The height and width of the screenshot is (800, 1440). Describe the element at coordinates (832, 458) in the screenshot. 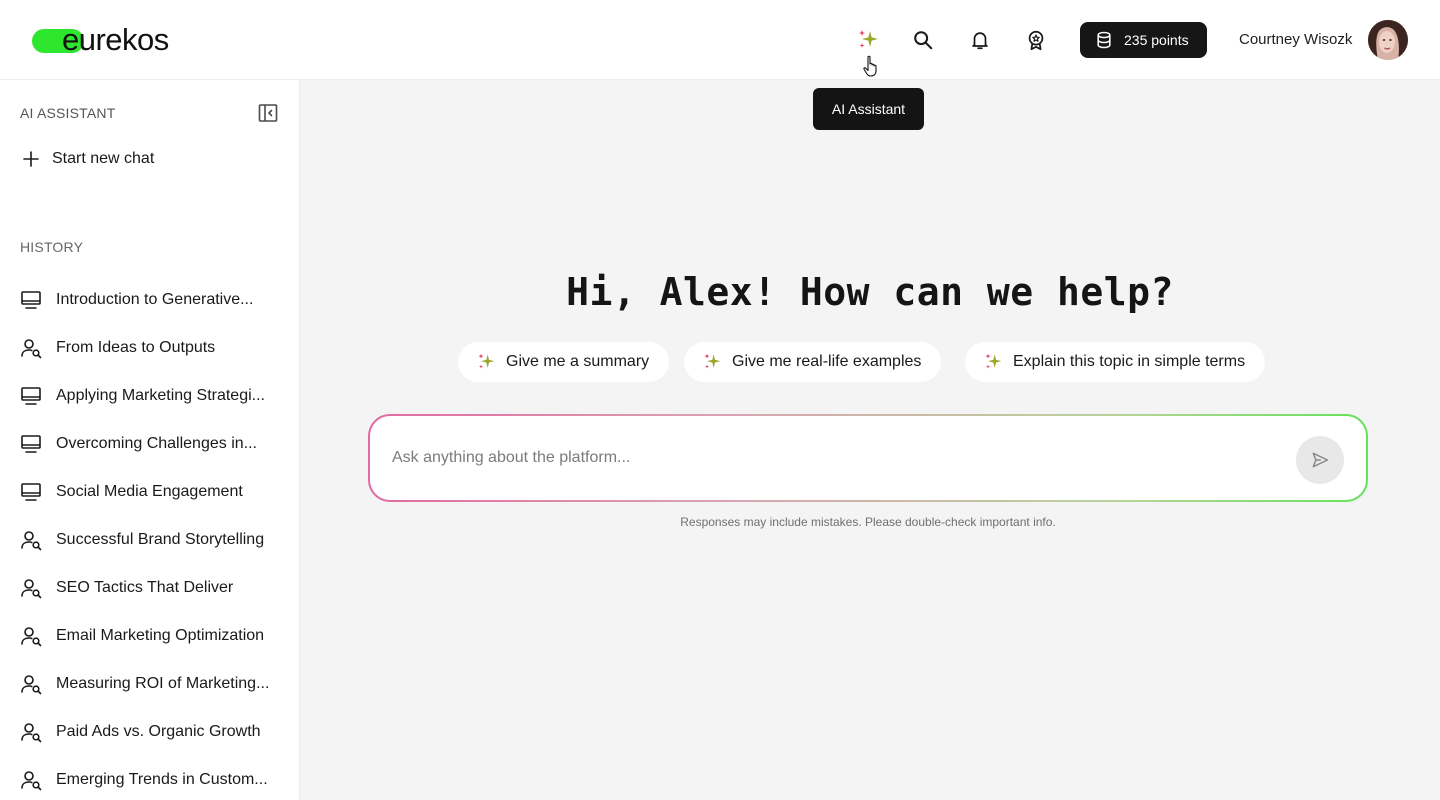

I see `chat-input` at that location.